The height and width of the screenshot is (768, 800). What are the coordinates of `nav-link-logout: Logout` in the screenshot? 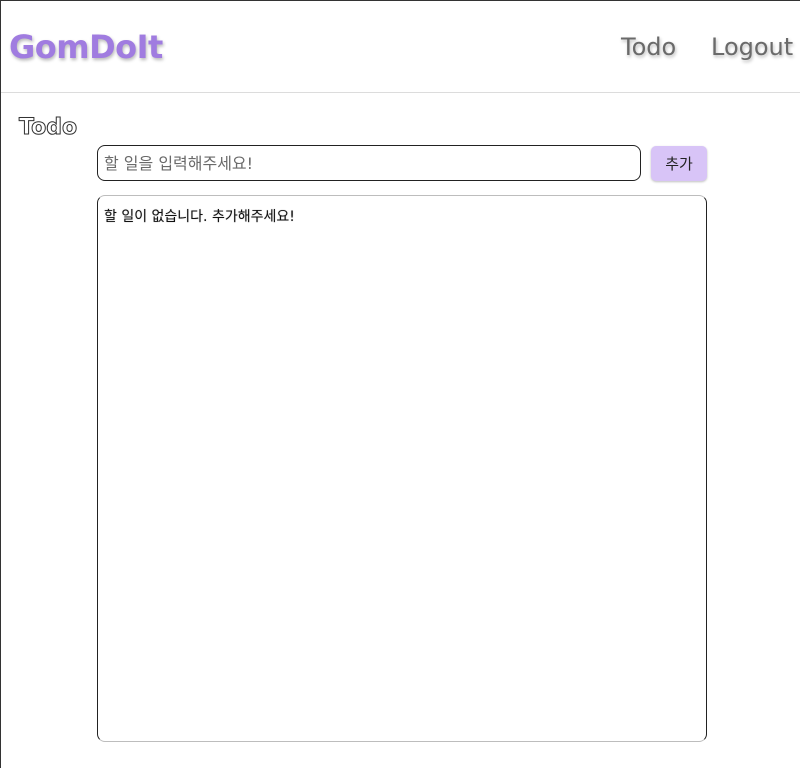 It's located at (752, 47).